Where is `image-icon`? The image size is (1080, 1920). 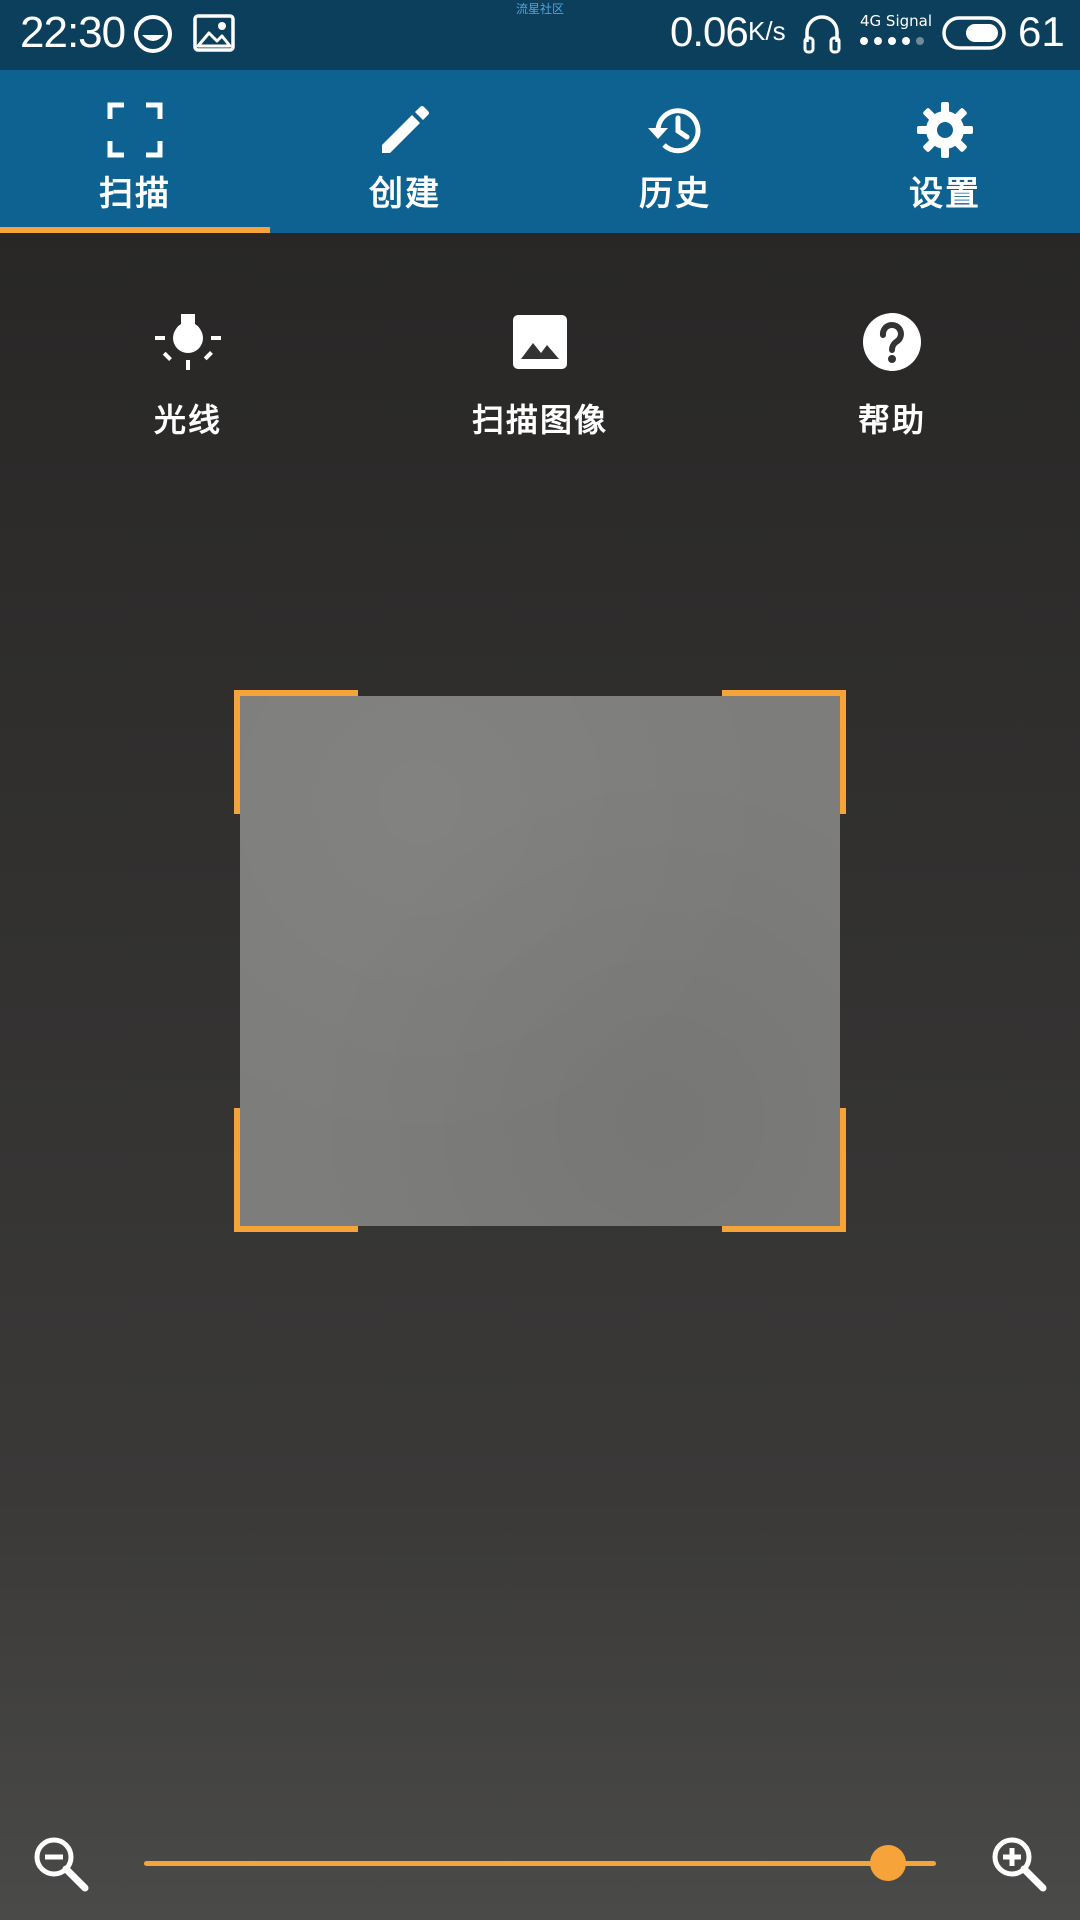 image-icon is located at coordinates (540, 342).